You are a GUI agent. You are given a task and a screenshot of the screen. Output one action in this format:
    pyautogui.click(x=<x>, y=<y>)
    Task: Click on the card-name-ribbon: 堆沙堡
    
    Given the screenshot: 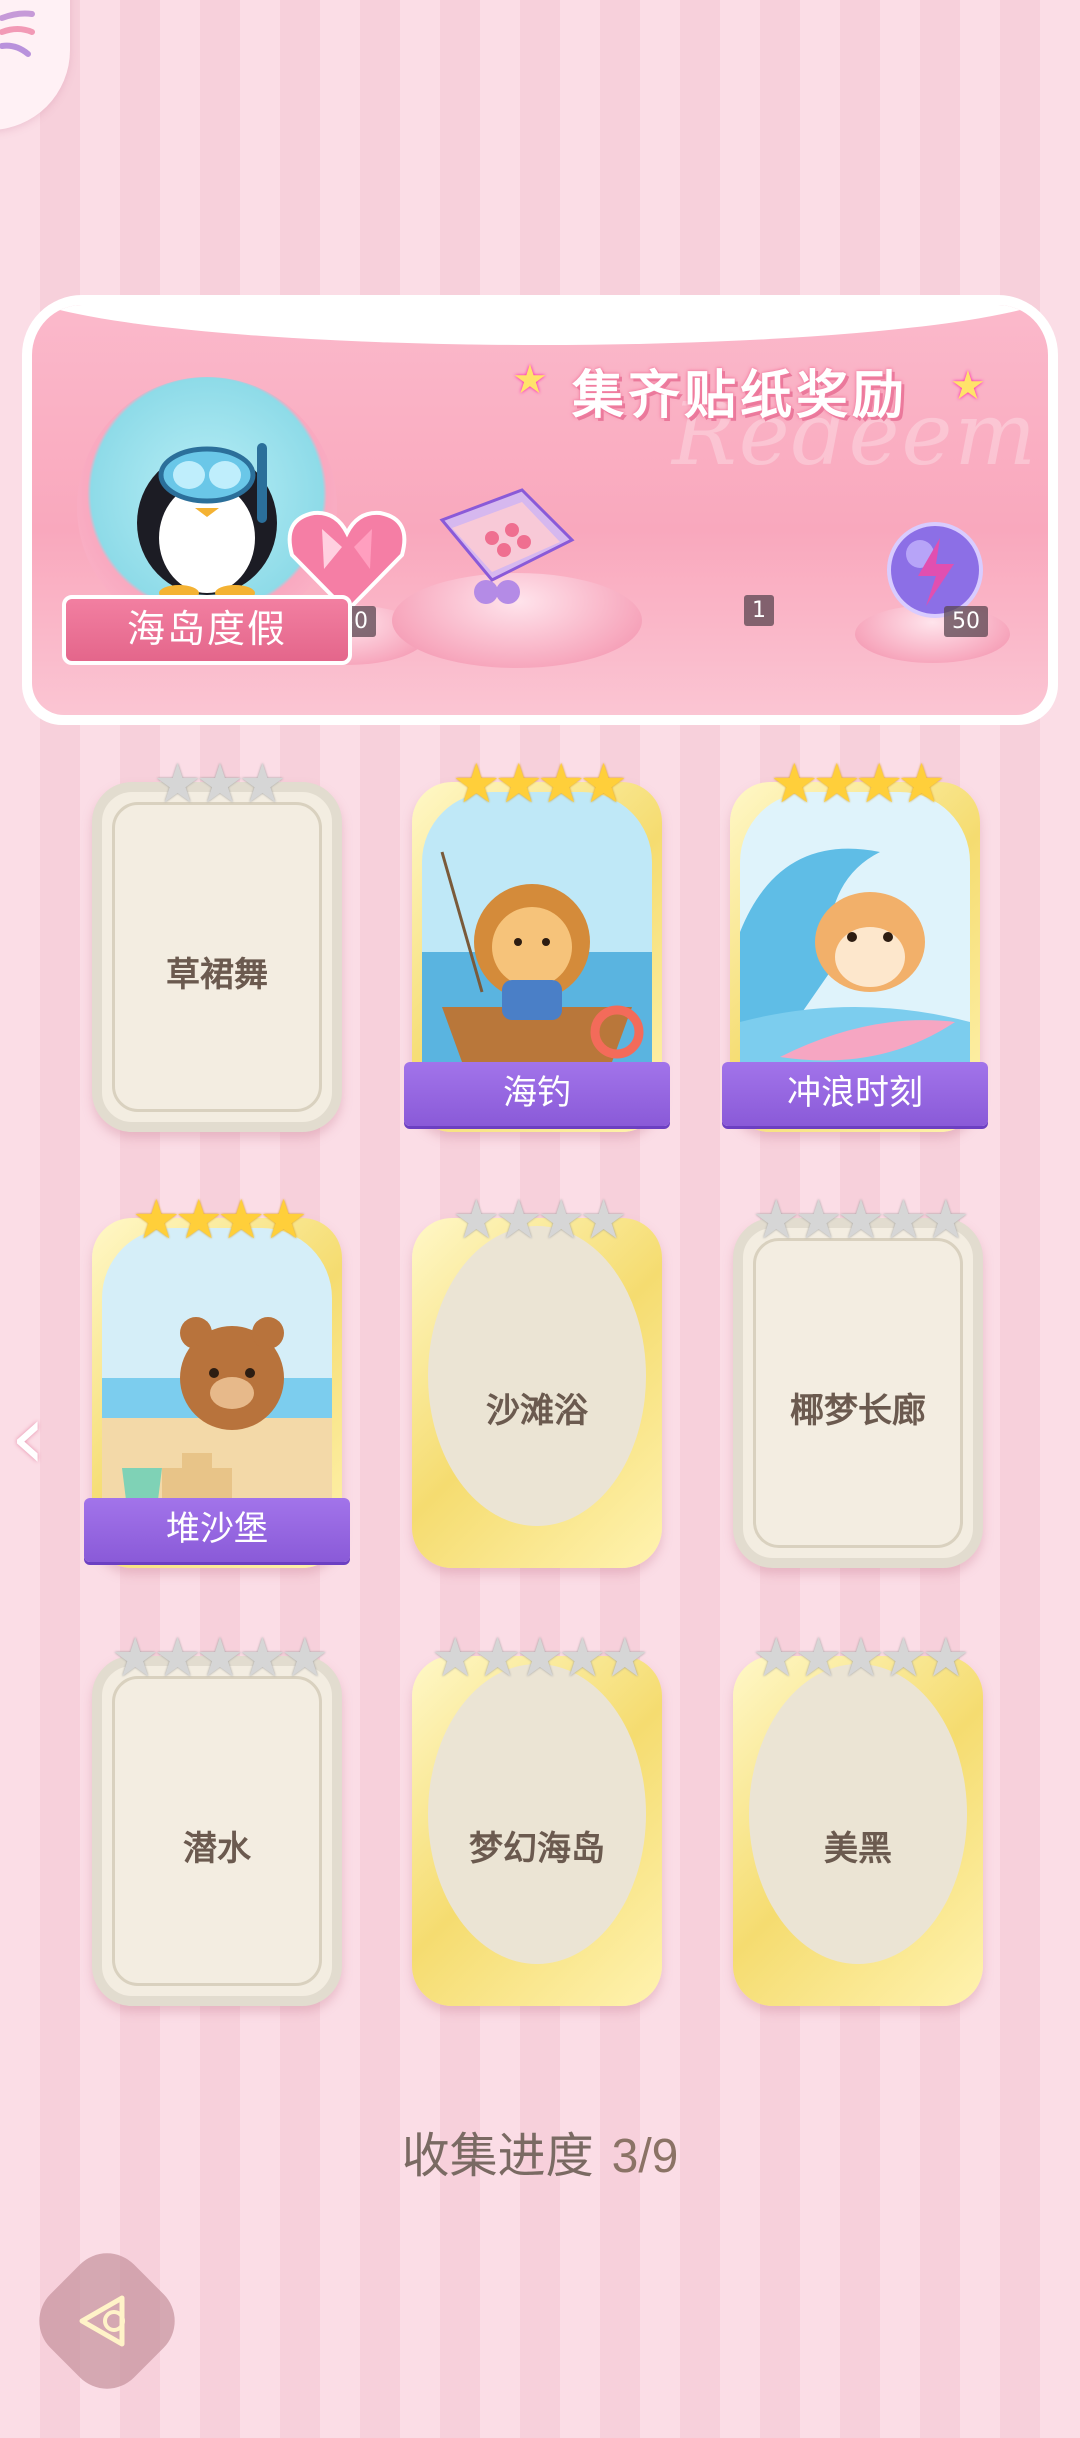 What is the action you would take?
    pyautogui.click(x=217, y=1530)
    